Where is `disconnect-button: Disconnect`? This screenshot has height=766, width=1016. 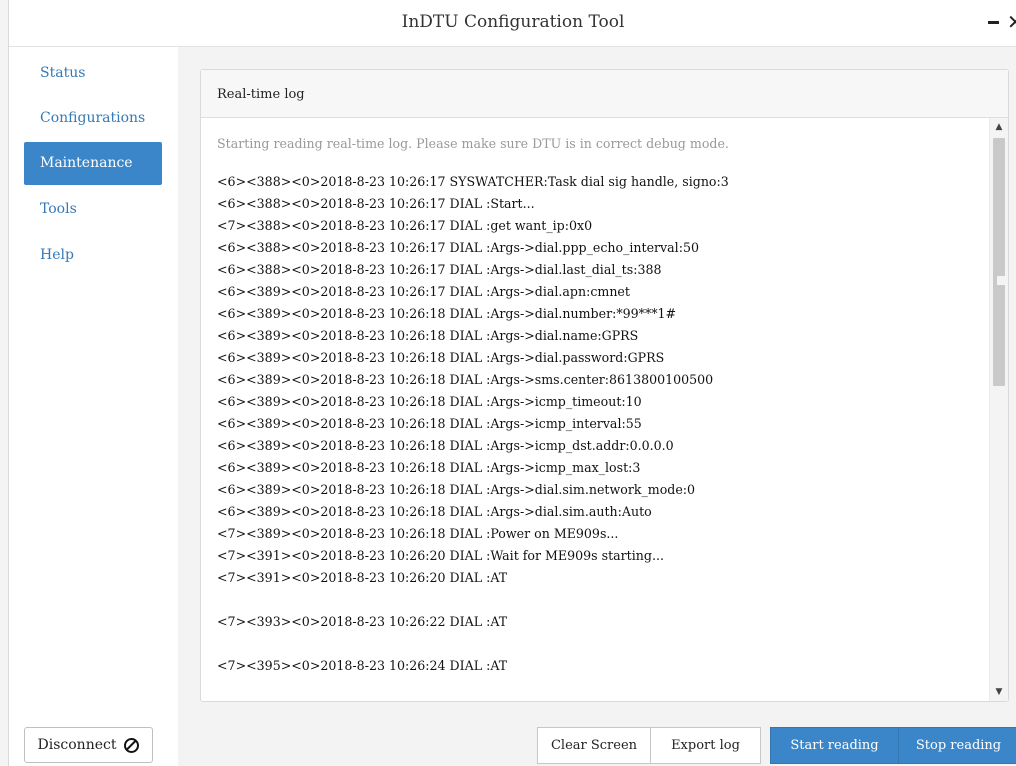
disconnect-button: Disconnect is located at coordinates (88, 745).